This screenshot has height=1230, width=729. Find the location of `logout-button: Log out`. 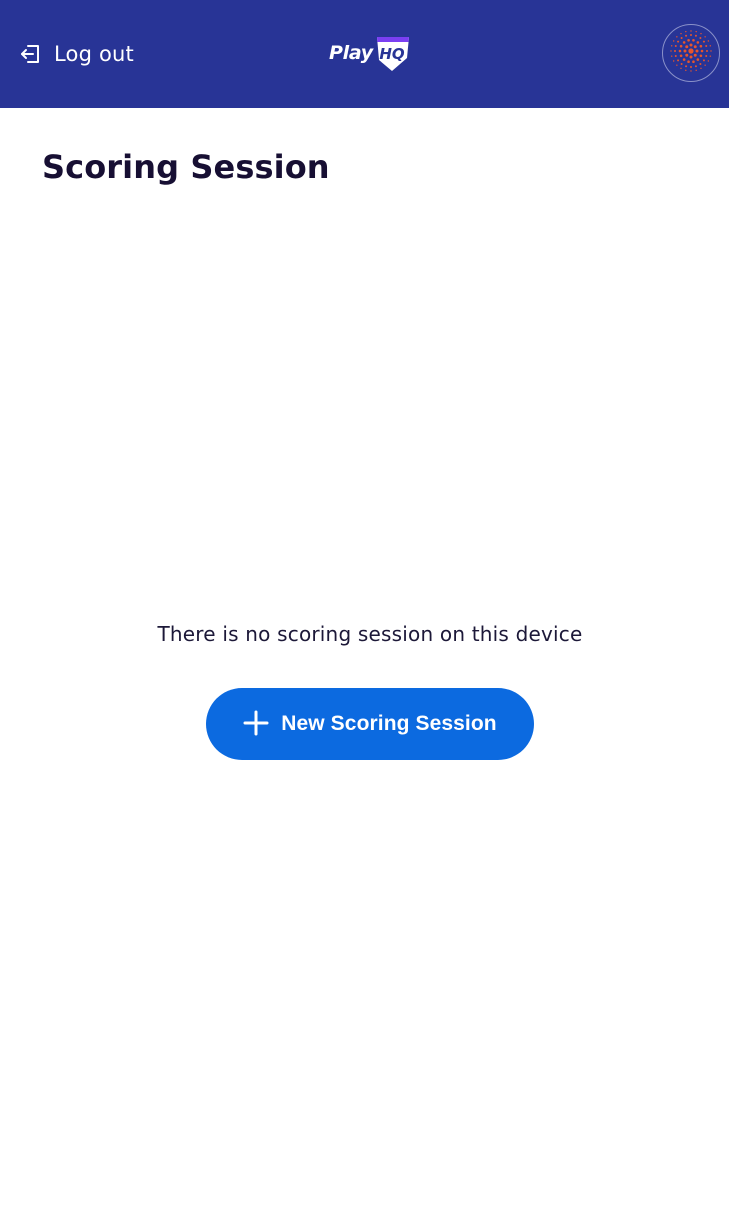

logout-button: Log out is located at coordinates (76, 54).